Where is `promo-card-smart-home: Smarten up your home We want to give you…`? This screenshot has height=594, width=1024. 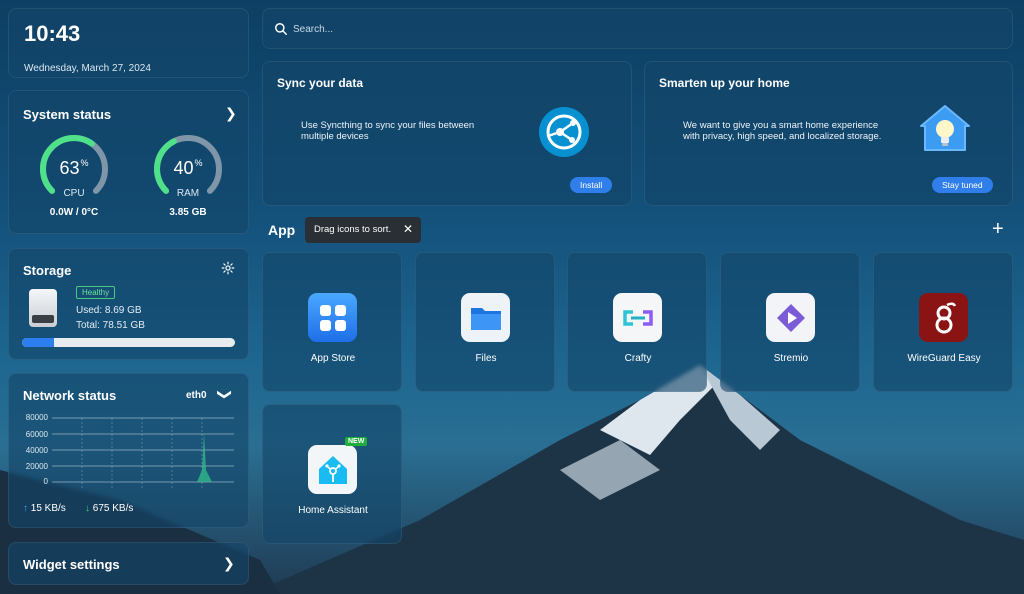
promo-card-smart-home: Smarten up your home We want to give you… is located at coordinates (828, 133).